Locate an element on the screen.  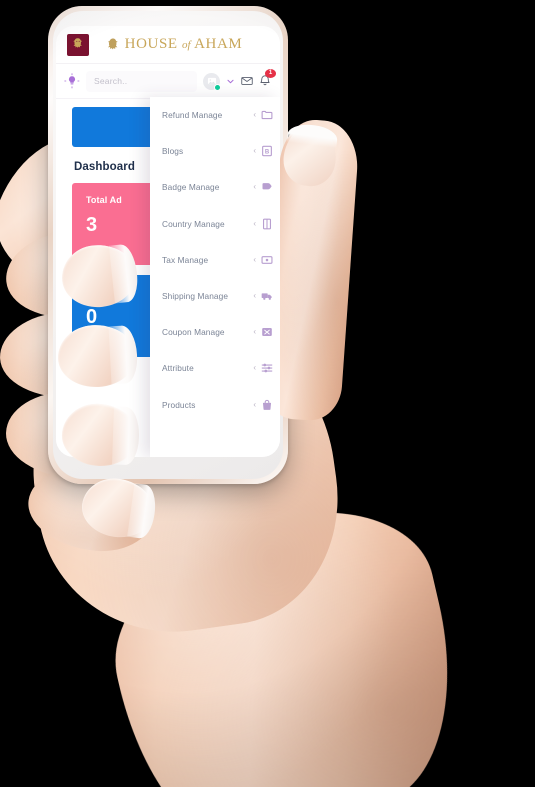
coupon-icon is located at coordinates (267, 332).